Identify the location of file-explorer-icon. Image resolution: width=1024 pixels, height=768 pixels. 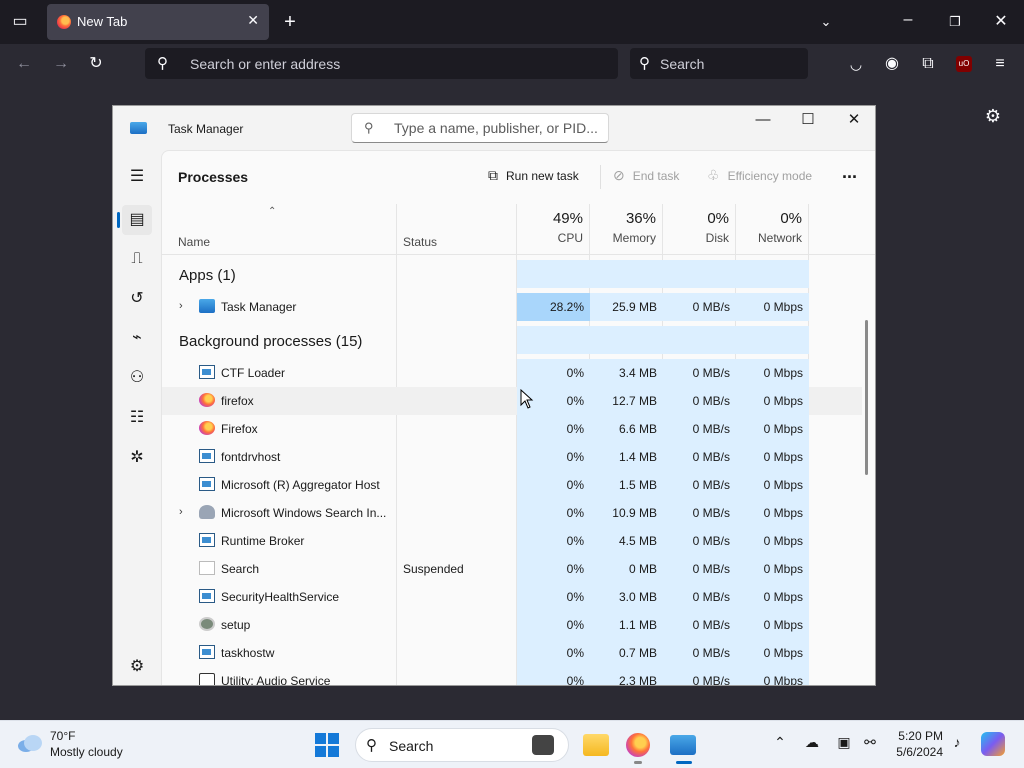
(596, 745).